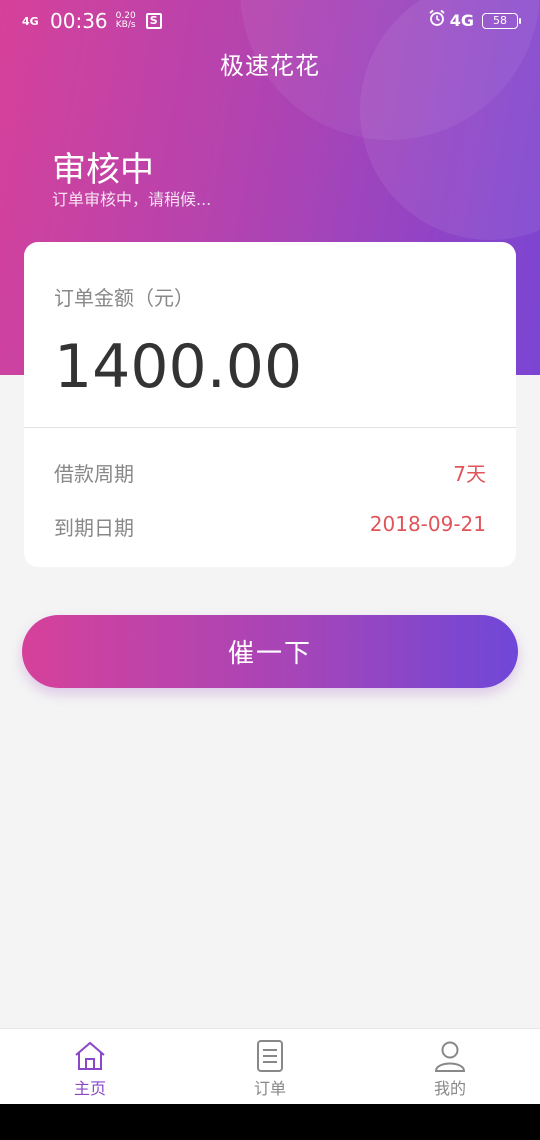  I want to click on period-label: 借款周期, so click(94, 474).